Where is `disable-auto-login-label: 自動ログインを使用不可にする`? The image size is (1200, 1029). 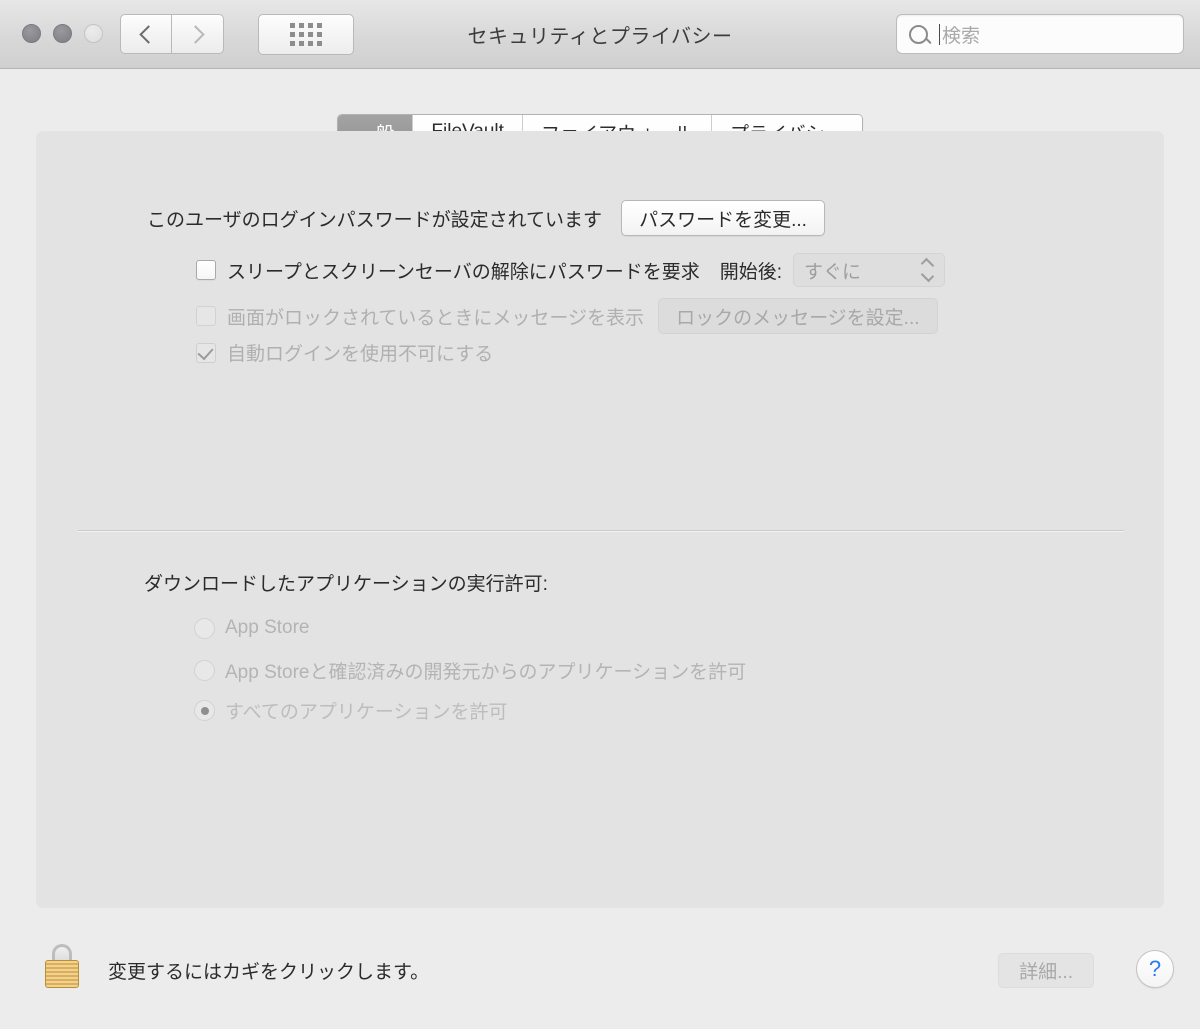 disable-auto-login-label: 自動ログインを使用不可にする is located at coordinates (360, 354).